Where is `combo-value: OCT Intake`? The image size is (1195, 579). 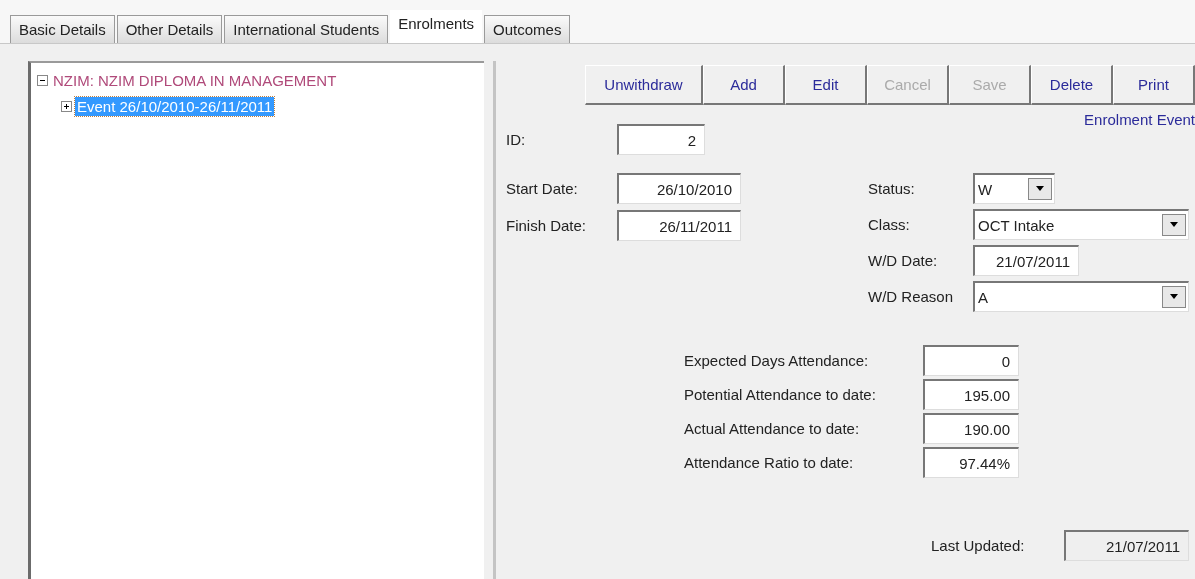 combo-value: OCT Intake is located at coordinates (1016, 225).